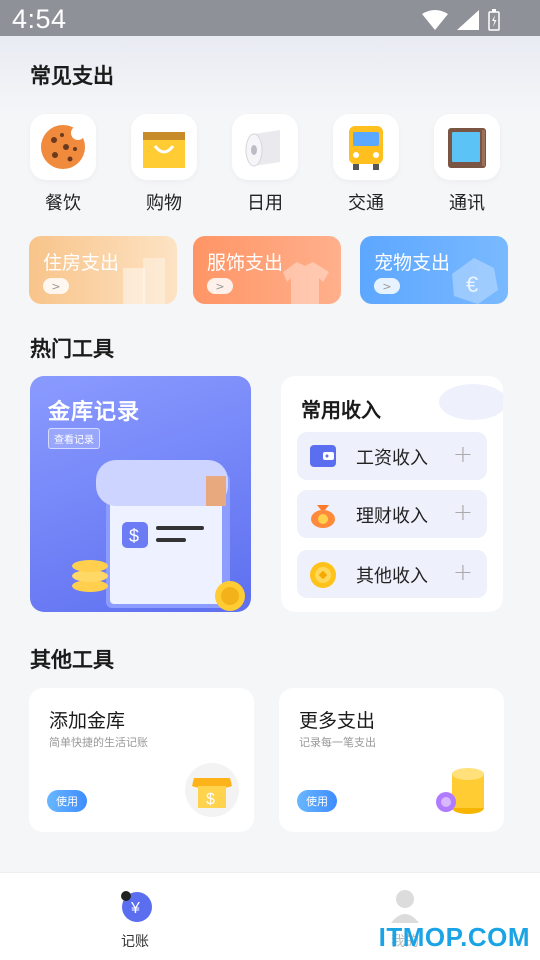 The height and width of the screenshot is (960, 540). I want to click on income-item-other: 其他收入 +, so click(392, 574).